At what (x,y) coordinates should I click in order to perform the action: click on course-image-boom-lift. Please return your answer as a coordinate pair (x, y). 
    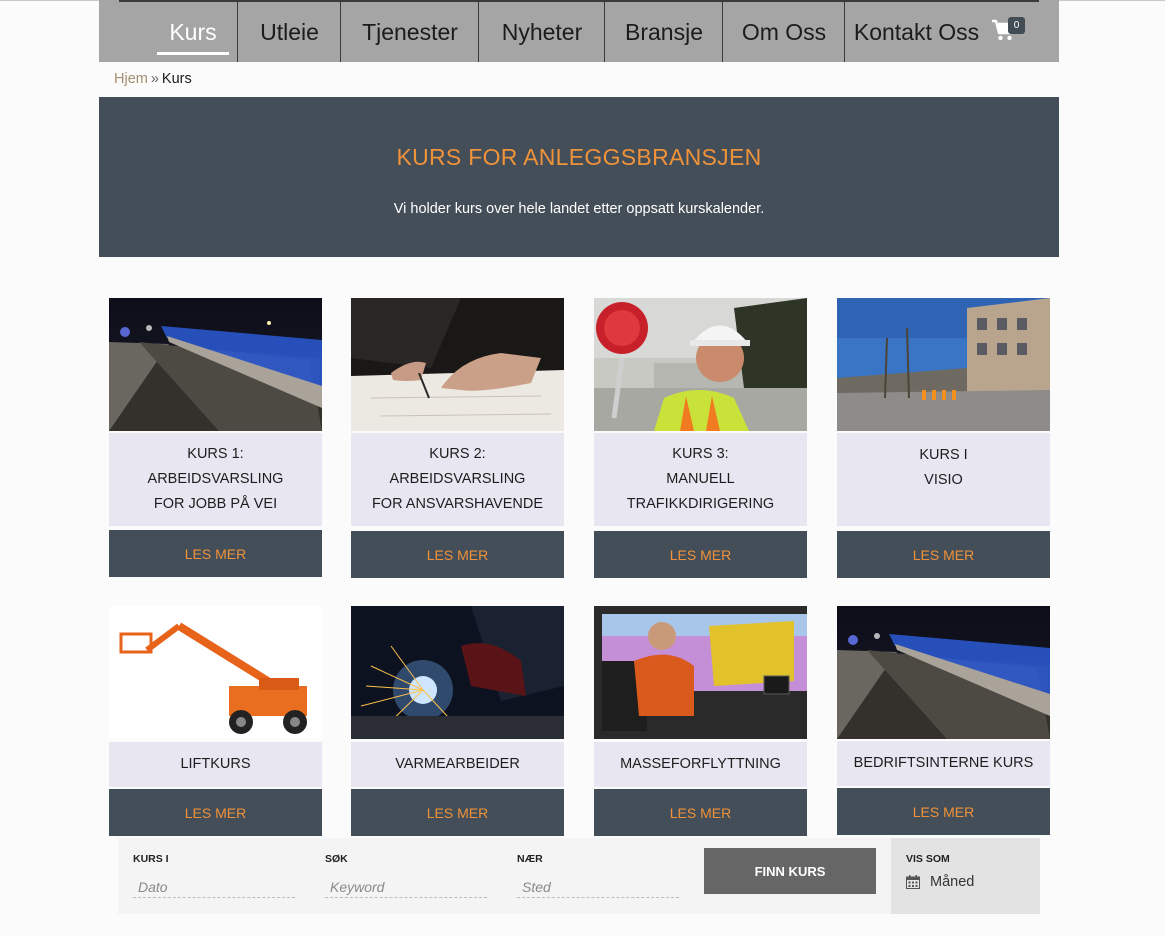
    Looking at the image, I should click on (215, 672).